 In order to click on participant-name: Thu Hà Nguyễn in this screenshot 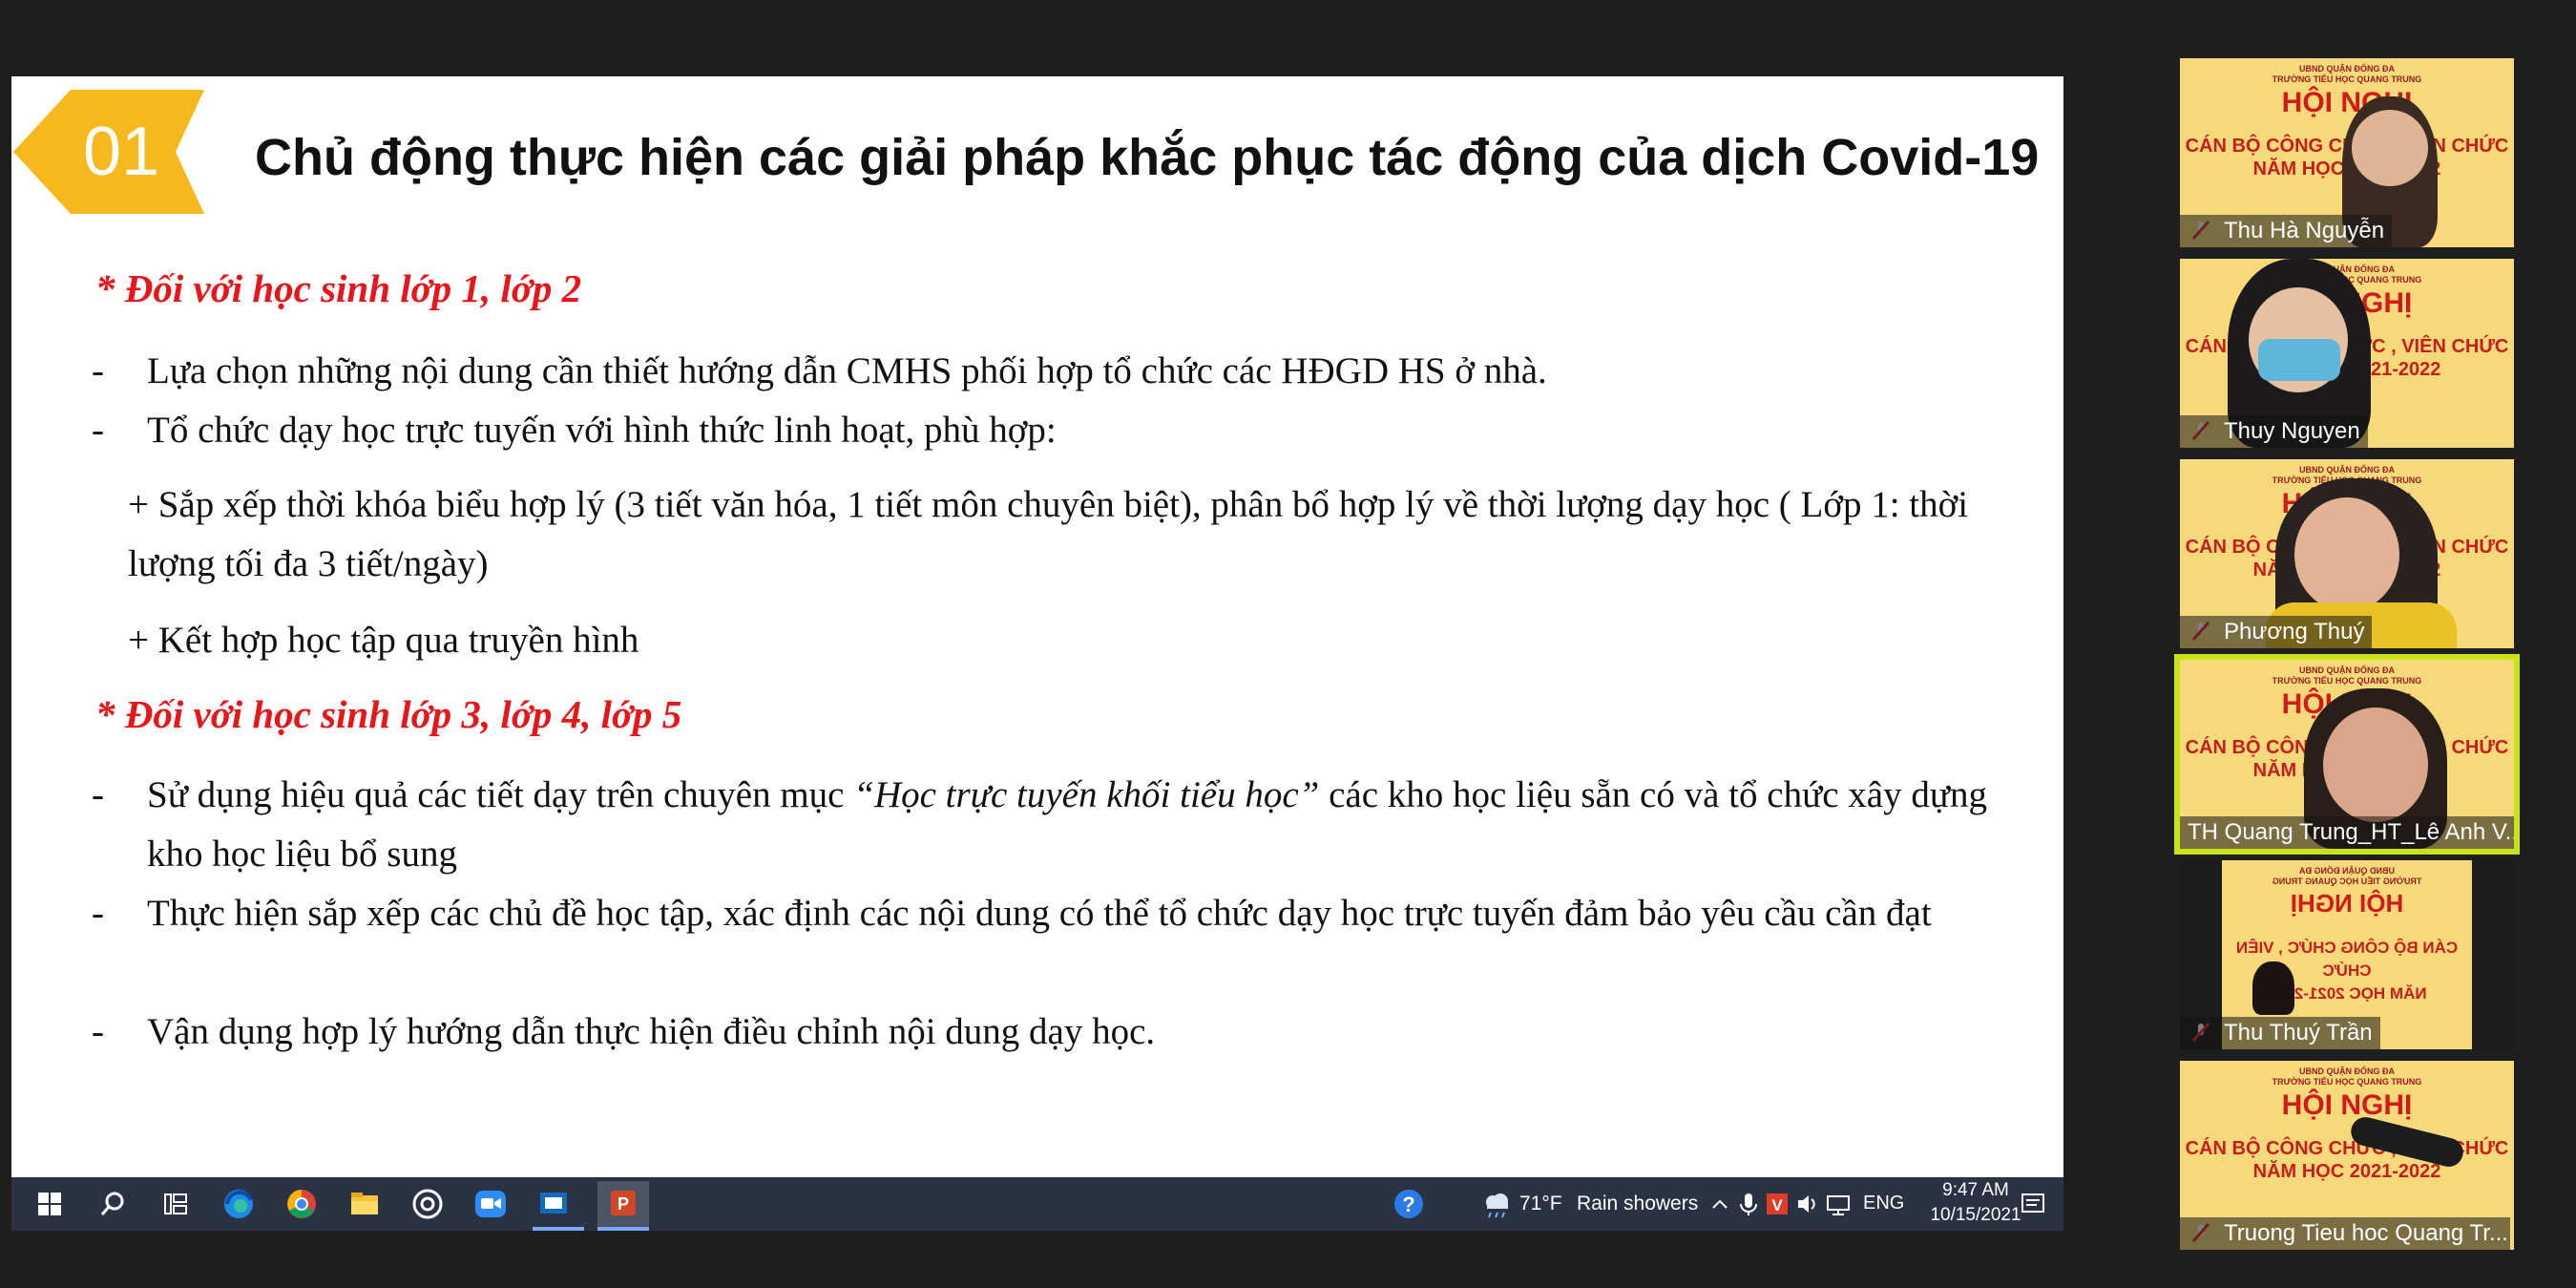, I will do `click(2286, 231)`.